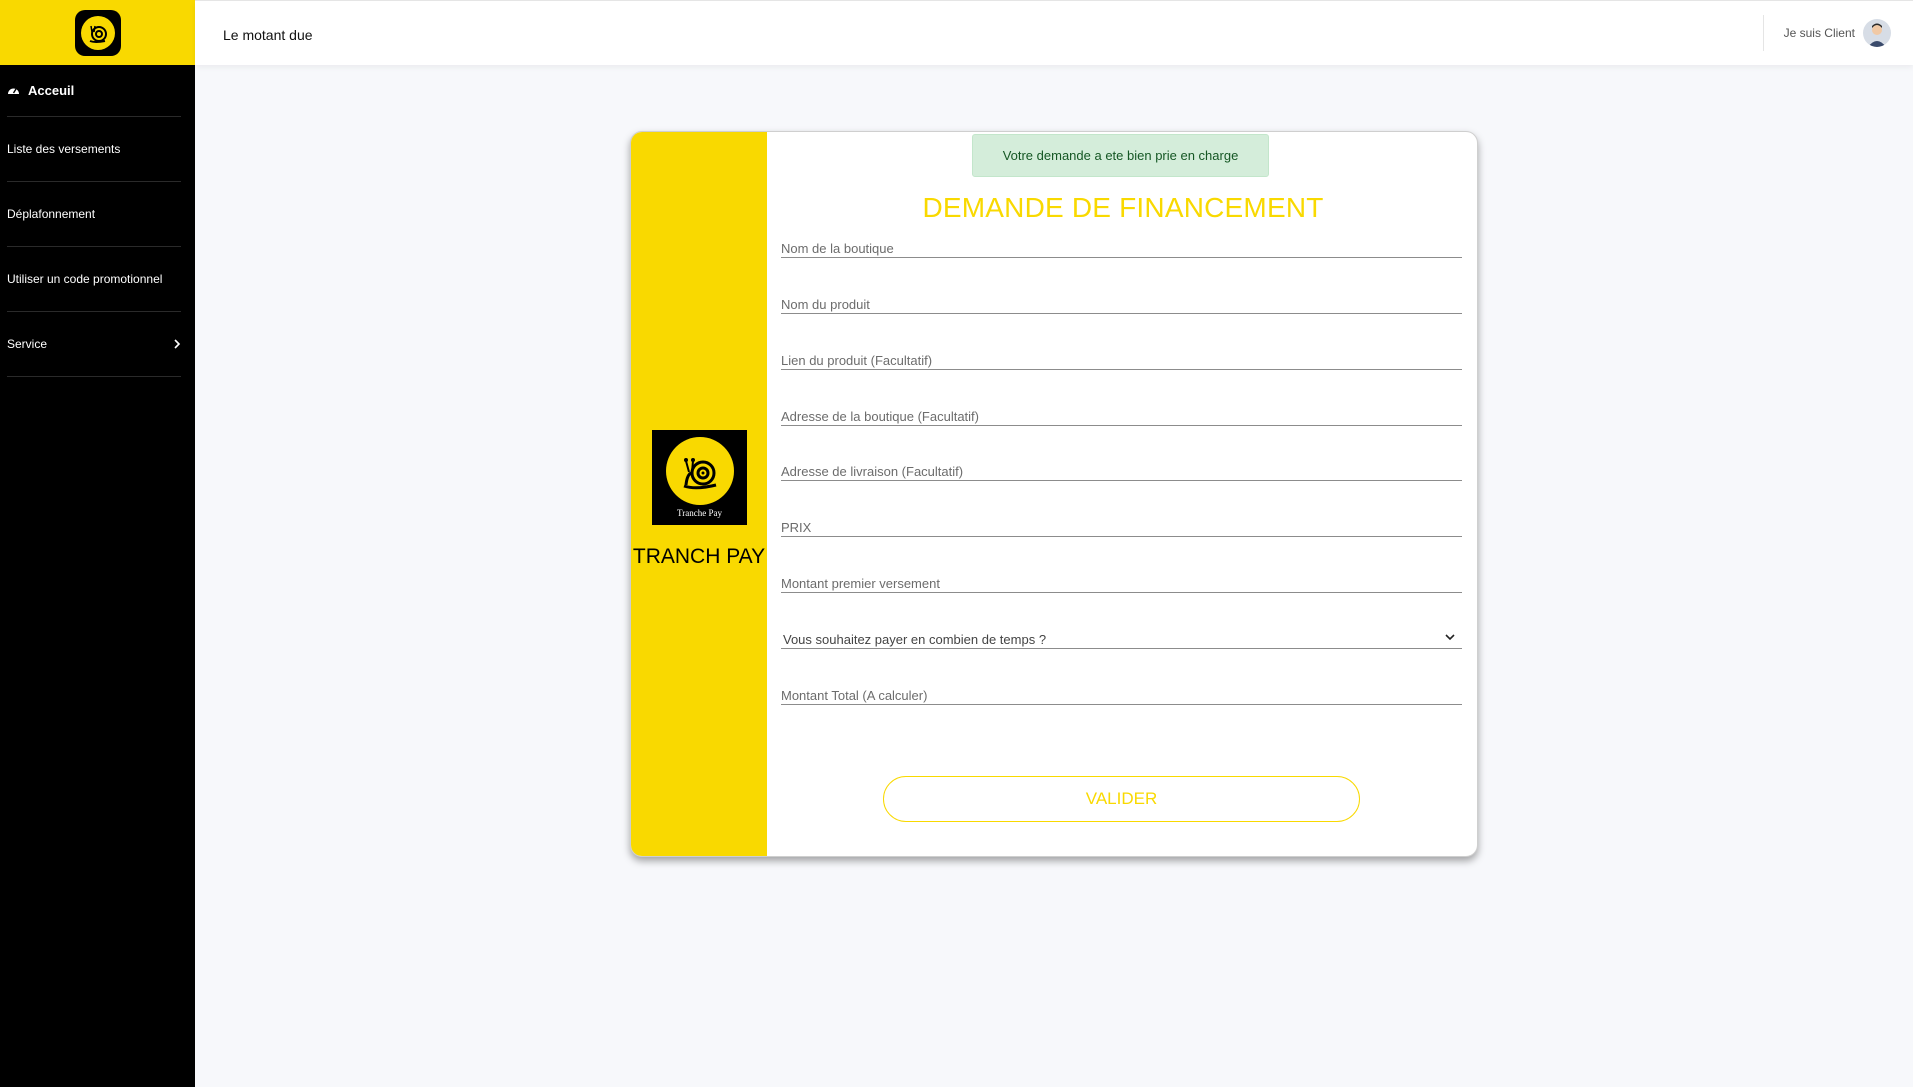 The image size is (1913, 1087). Describe the element at coordinates (1121, 301) in the screenshot. I see `field-nom-produit: Nom du produit` at that location.